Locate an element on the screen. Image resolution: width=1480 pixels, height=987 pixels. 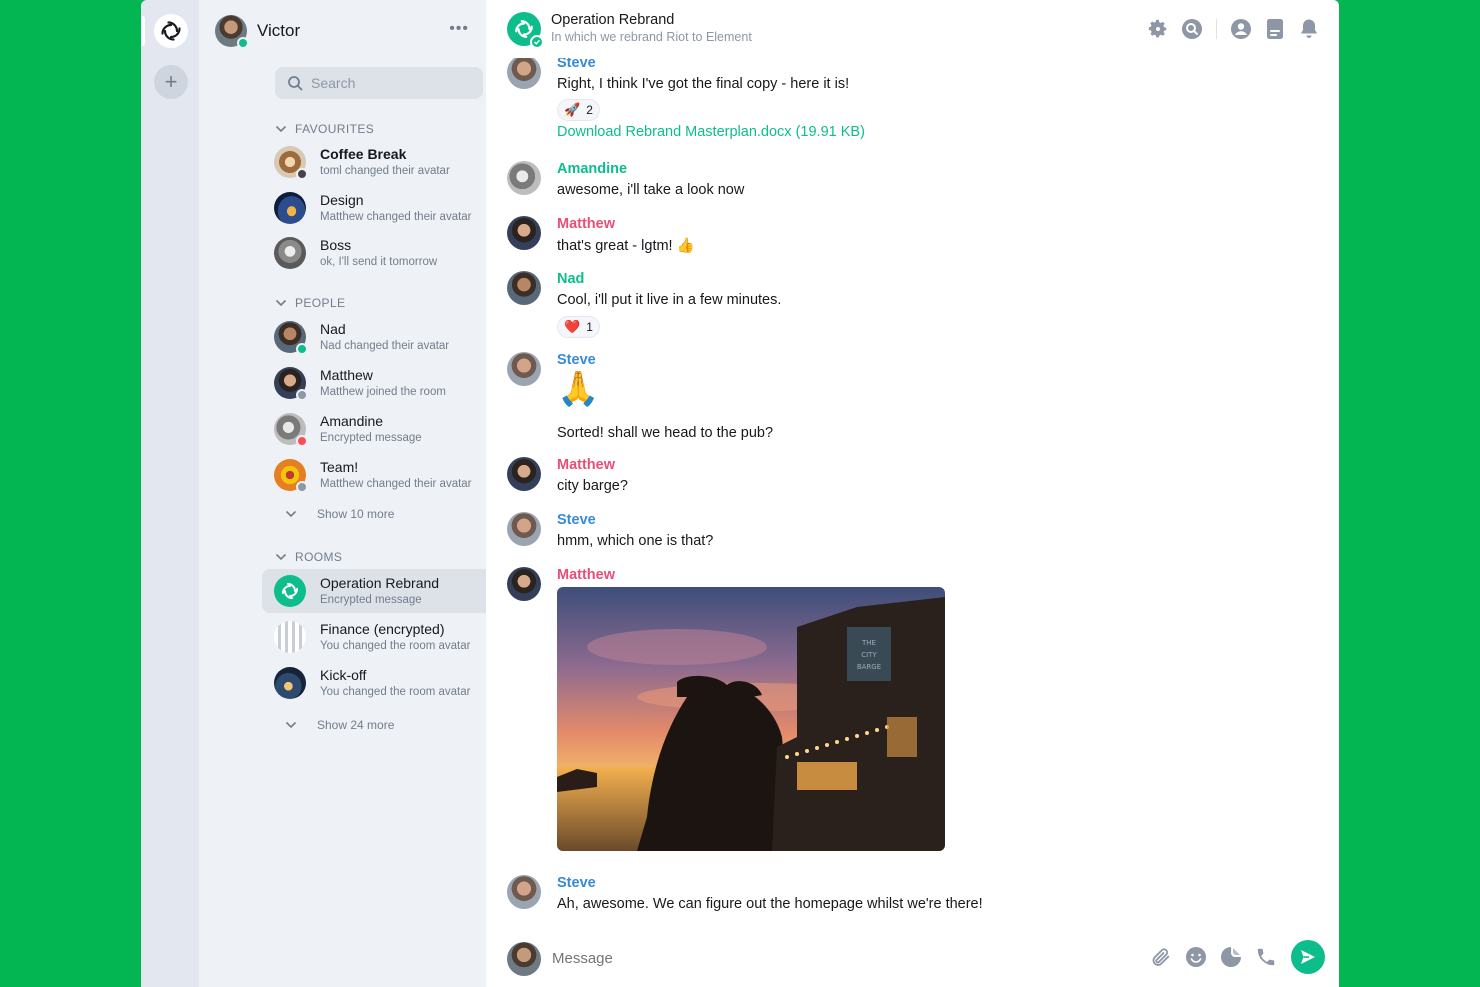
show-more-label: Show 24 more is located at coordinates (356, 725).